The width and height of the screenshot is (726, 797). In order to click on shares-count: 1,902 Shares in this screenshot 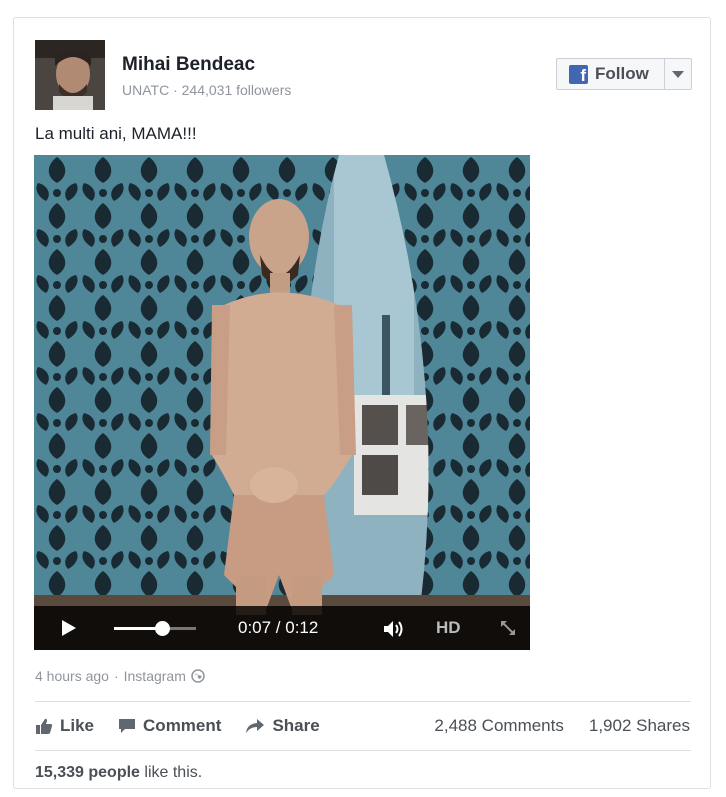, I will do `click(639, 726)`.